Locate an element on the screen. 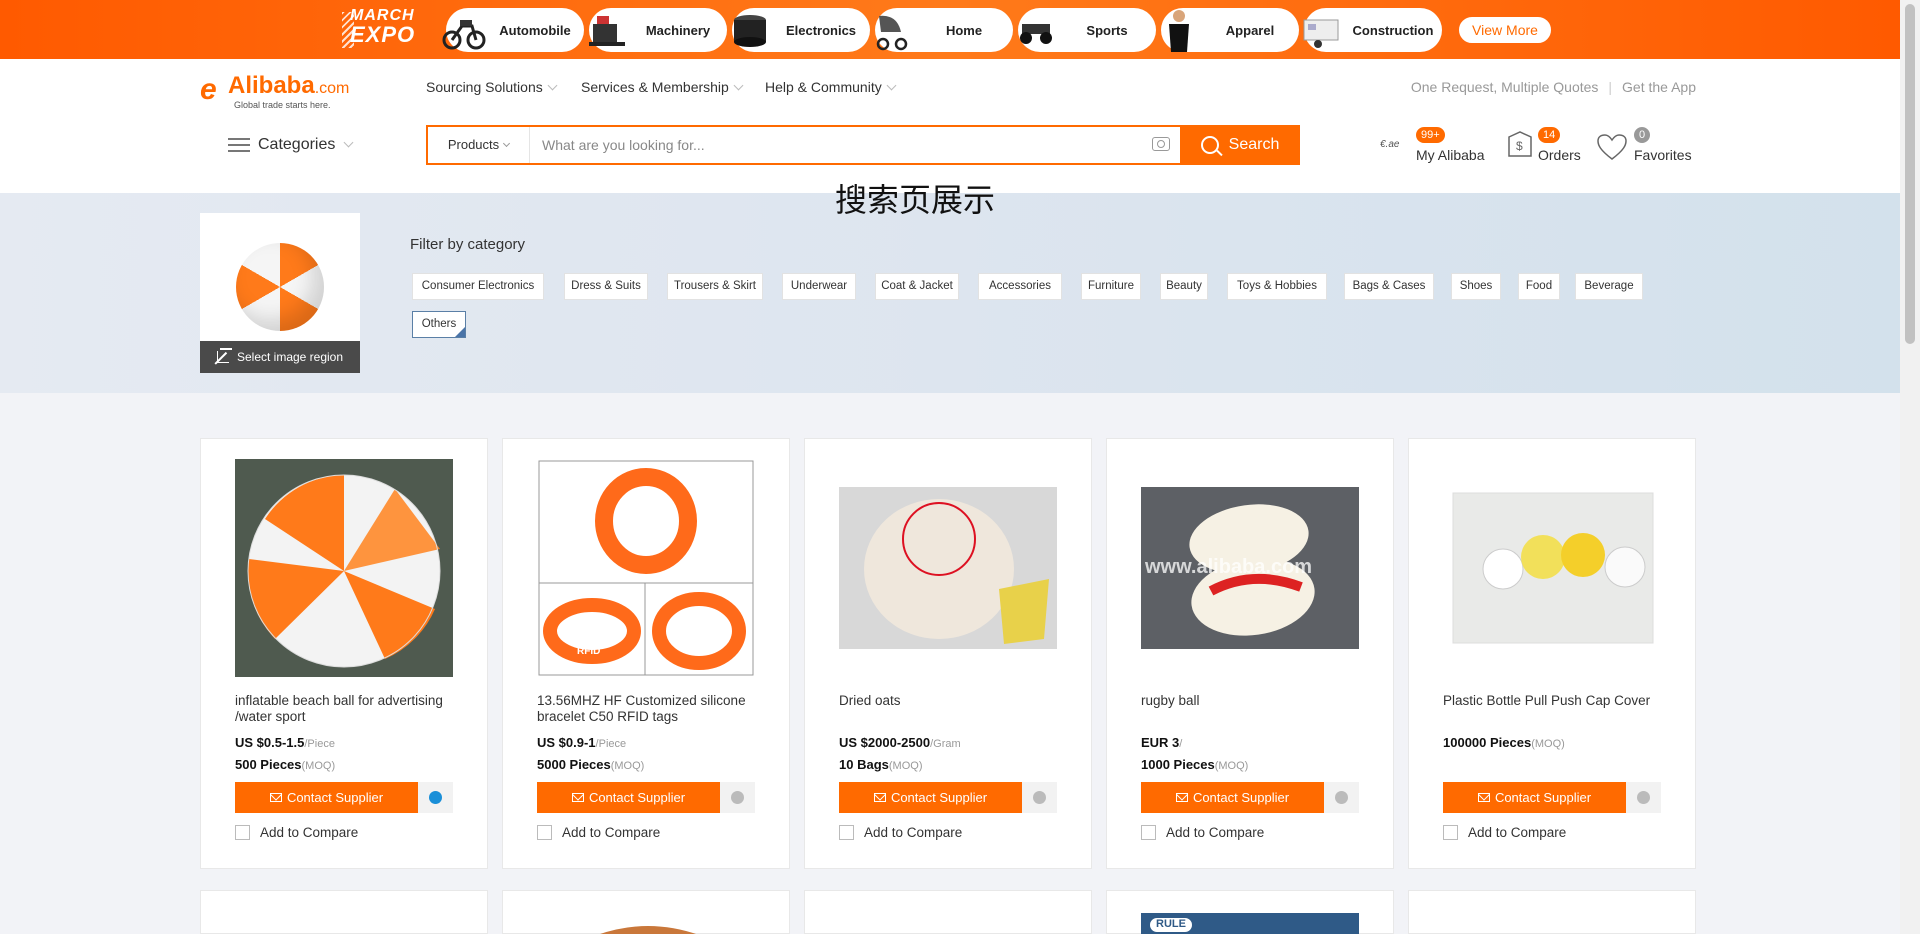  alibaba-logo: e Alibaba.com Global trade starts here. is located at coordinates (300, 89).